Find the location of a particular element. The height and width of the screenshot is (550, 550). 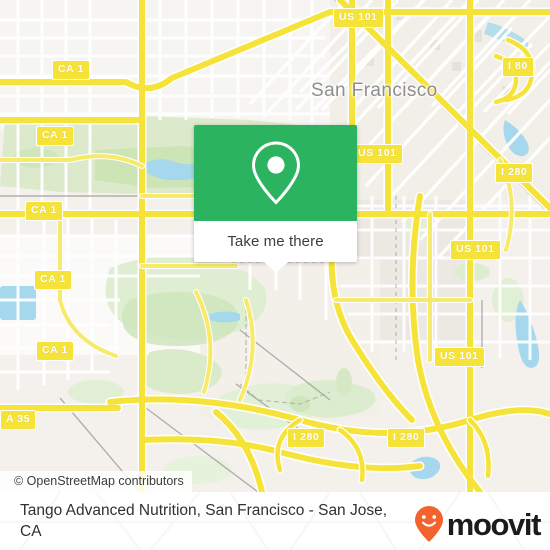

take-me-there-label: Take me there is located at coordinates (275, 241).